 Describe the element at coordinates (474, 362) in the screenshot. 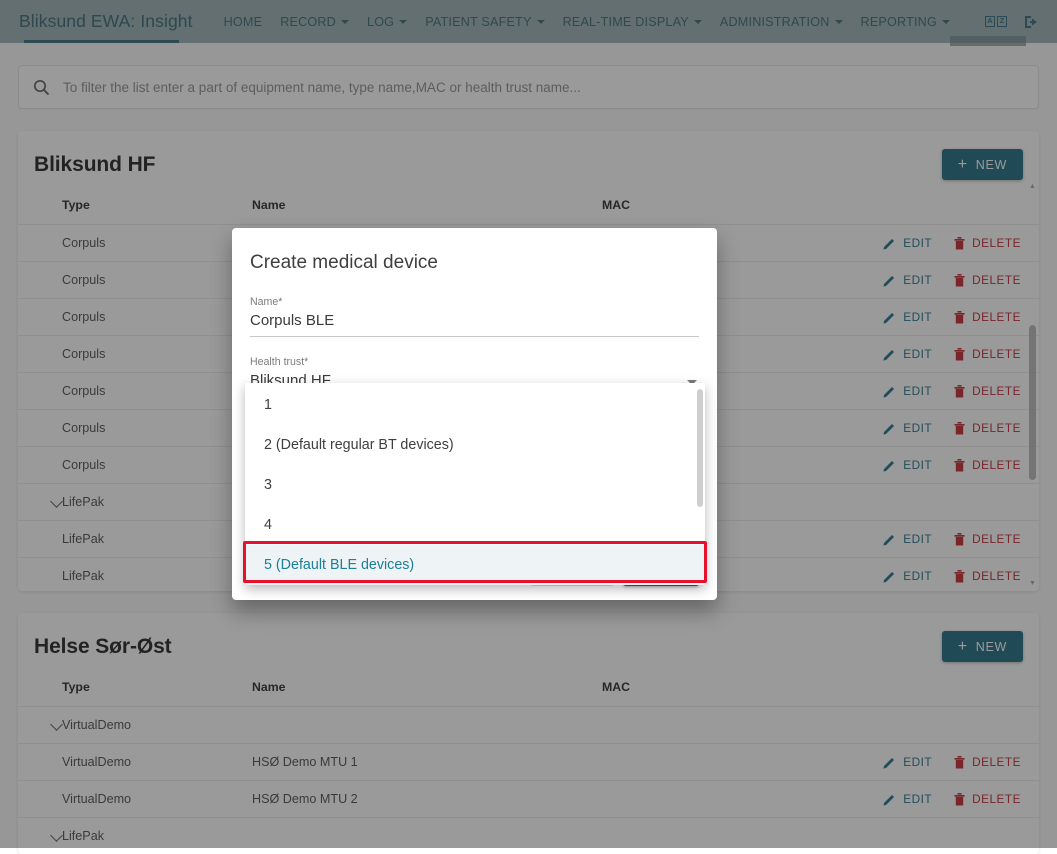

I see `health-trust-field-label: Health trust*` at that location.